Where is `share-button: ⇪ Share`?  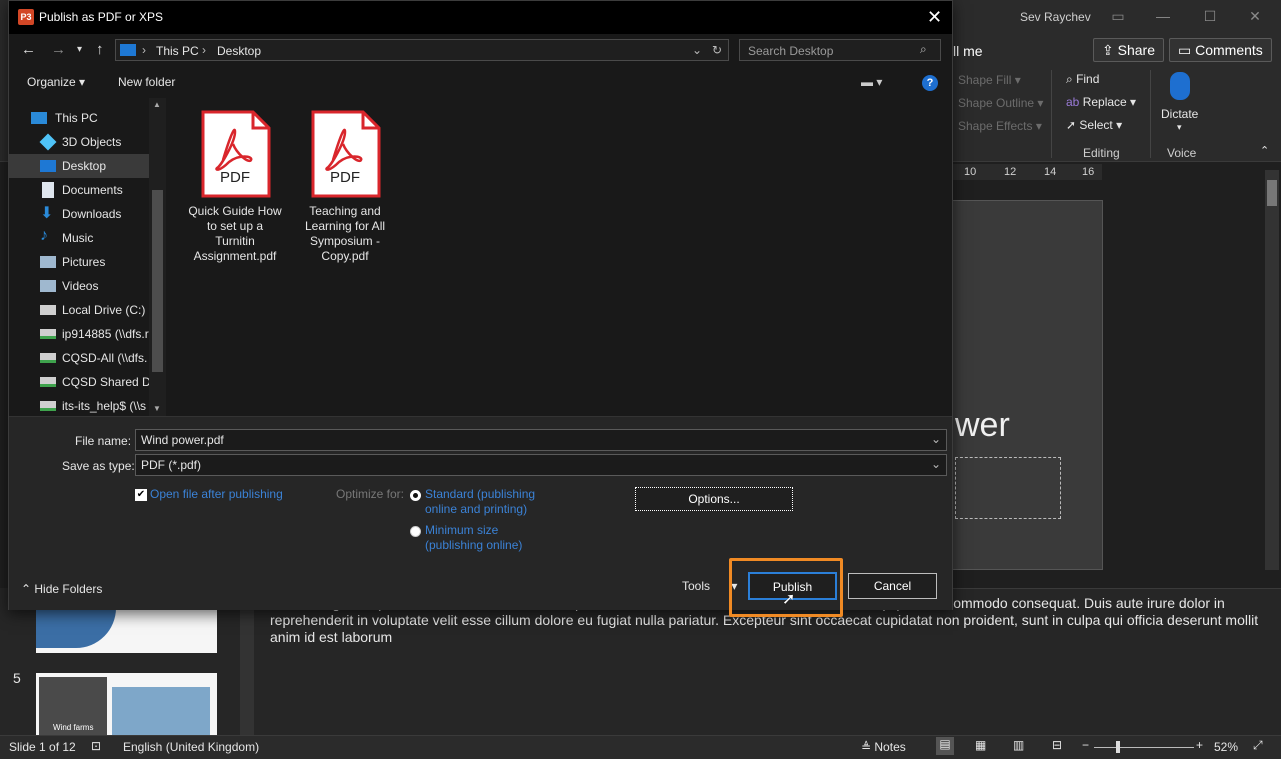 share-button: ⇪ Share is located at coordinates (1128, 50).